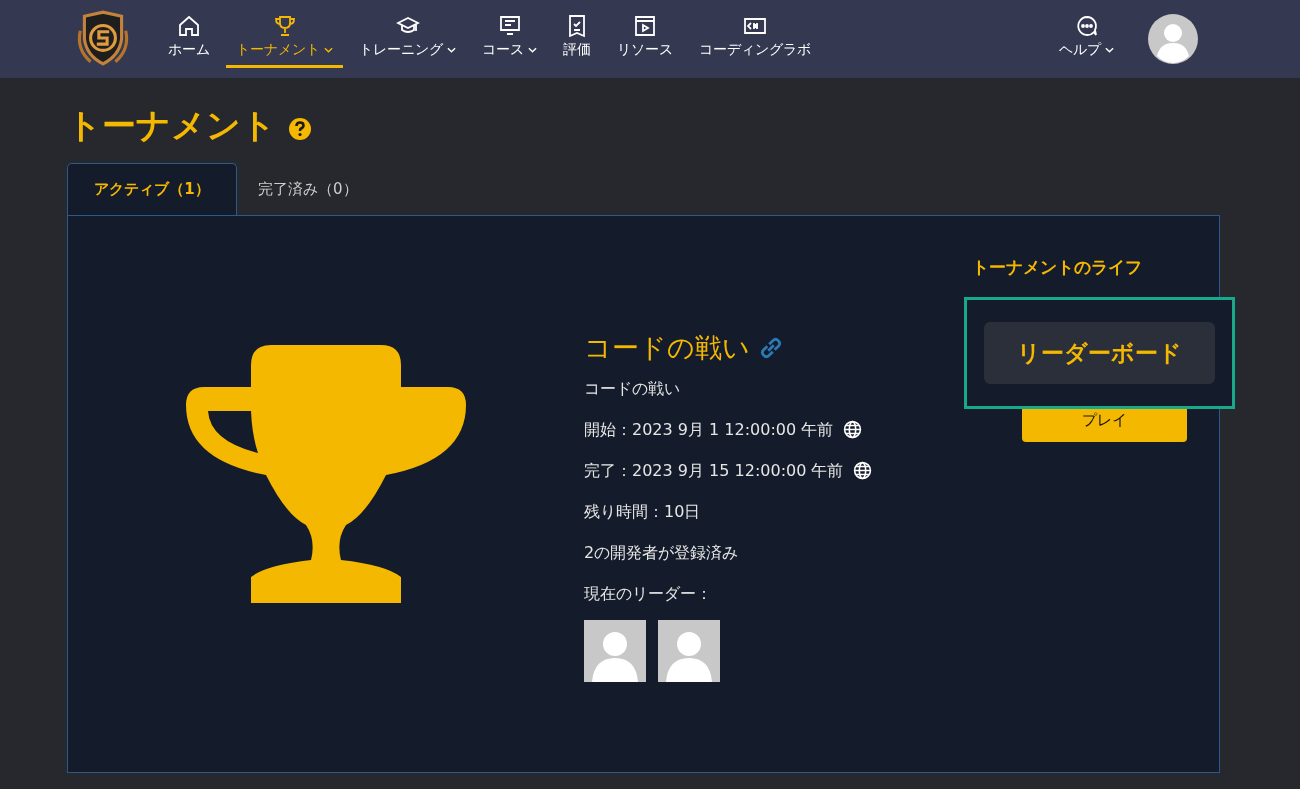 The width and height of the screenshot is (1300, 789). Describe the element at coordinates (1099, 353) in the screenshot. I see `leaderboard-button: リーダーボード` at that location.